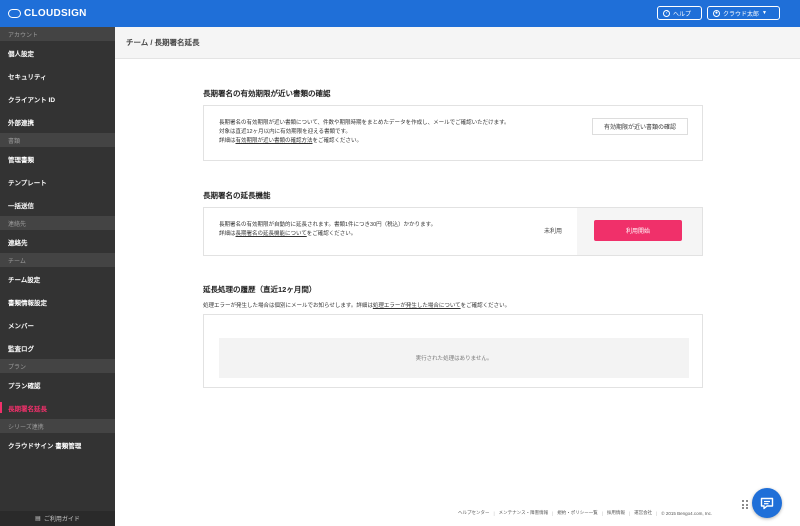 The image size is (800, 526). I want to click on sidebar-item-external-integration: 外部連携, so click(57, 121).